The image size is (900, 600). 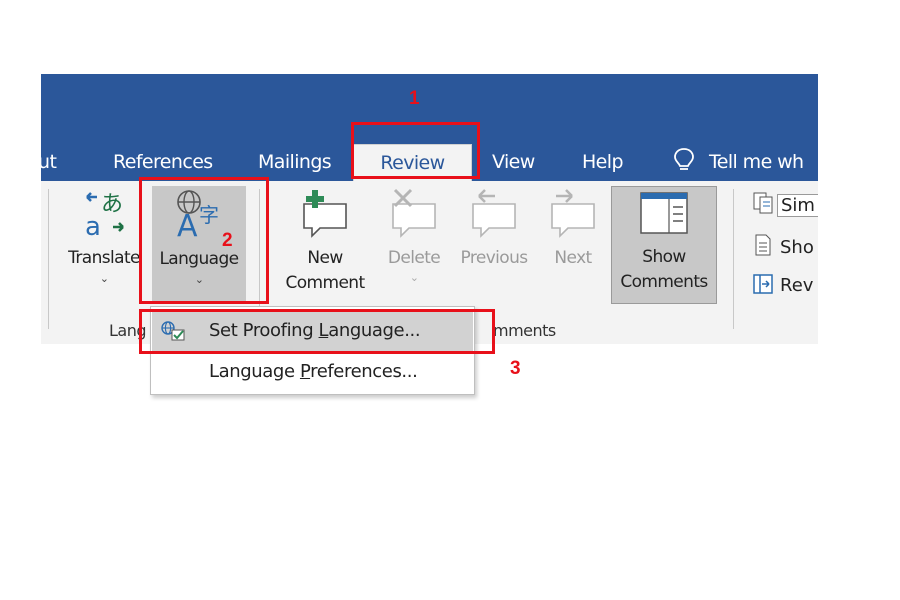 What do you see at coordinates (104, 278) in the screenshot?
I see `translate-chevron-icon: ⌄` at bounding box center [104, 278].